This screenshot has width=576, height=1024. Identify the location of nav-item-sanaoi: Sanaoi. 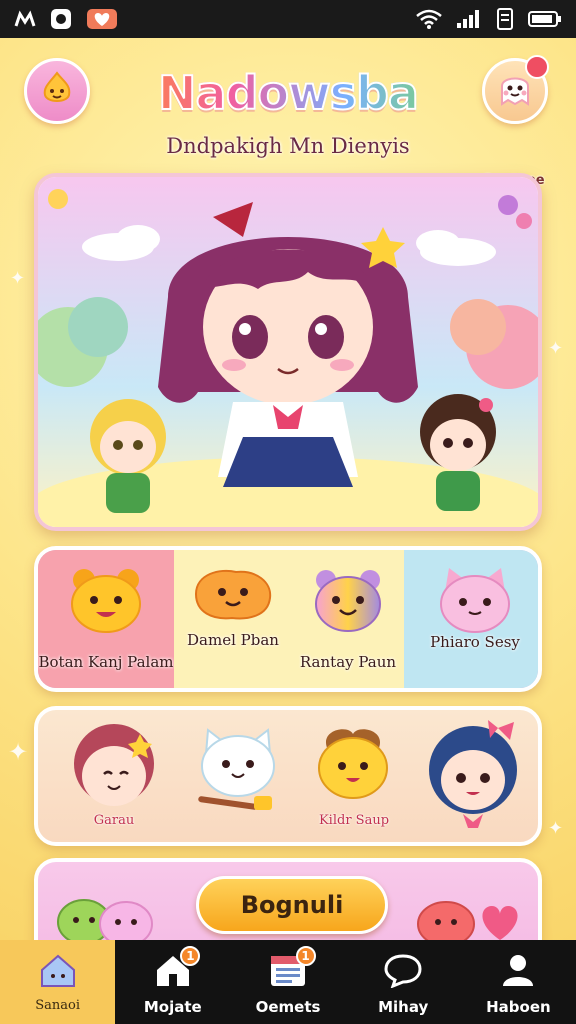
(58, 982).